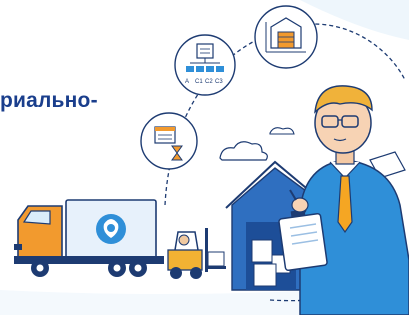 This screenshot has height=315, width=409. Describe the element at coordinates (199, 82) in the screenshot. I see `svg-text: C1` at that location.